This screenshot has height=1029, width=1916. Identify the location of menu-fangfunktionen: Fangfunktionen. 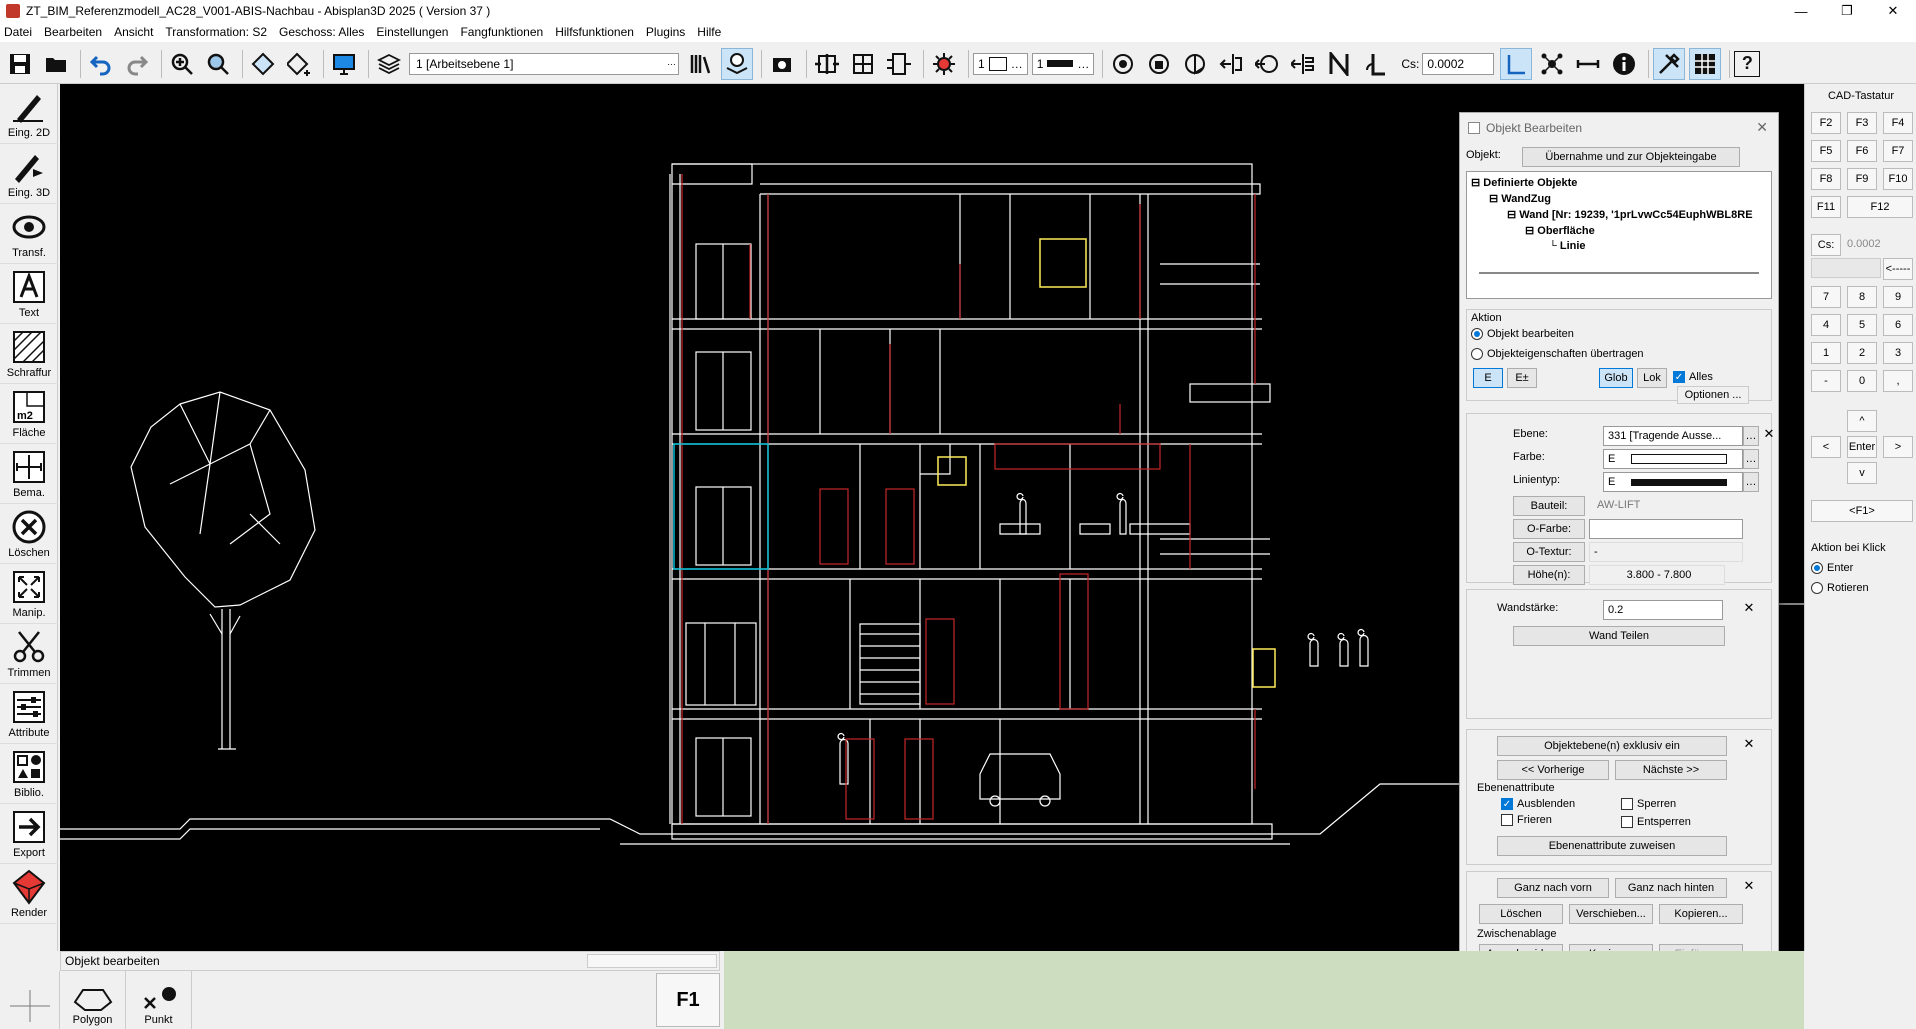
(501, 32).